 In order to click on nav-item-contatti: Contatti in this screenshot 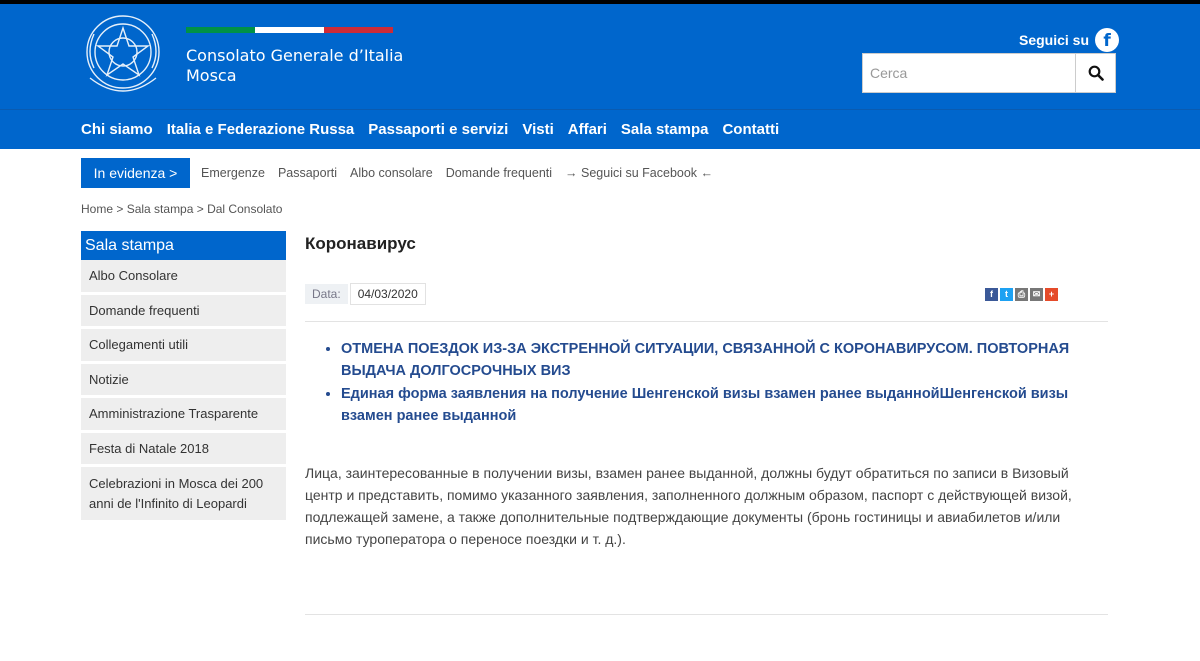, I will do `click(750, 129)`.